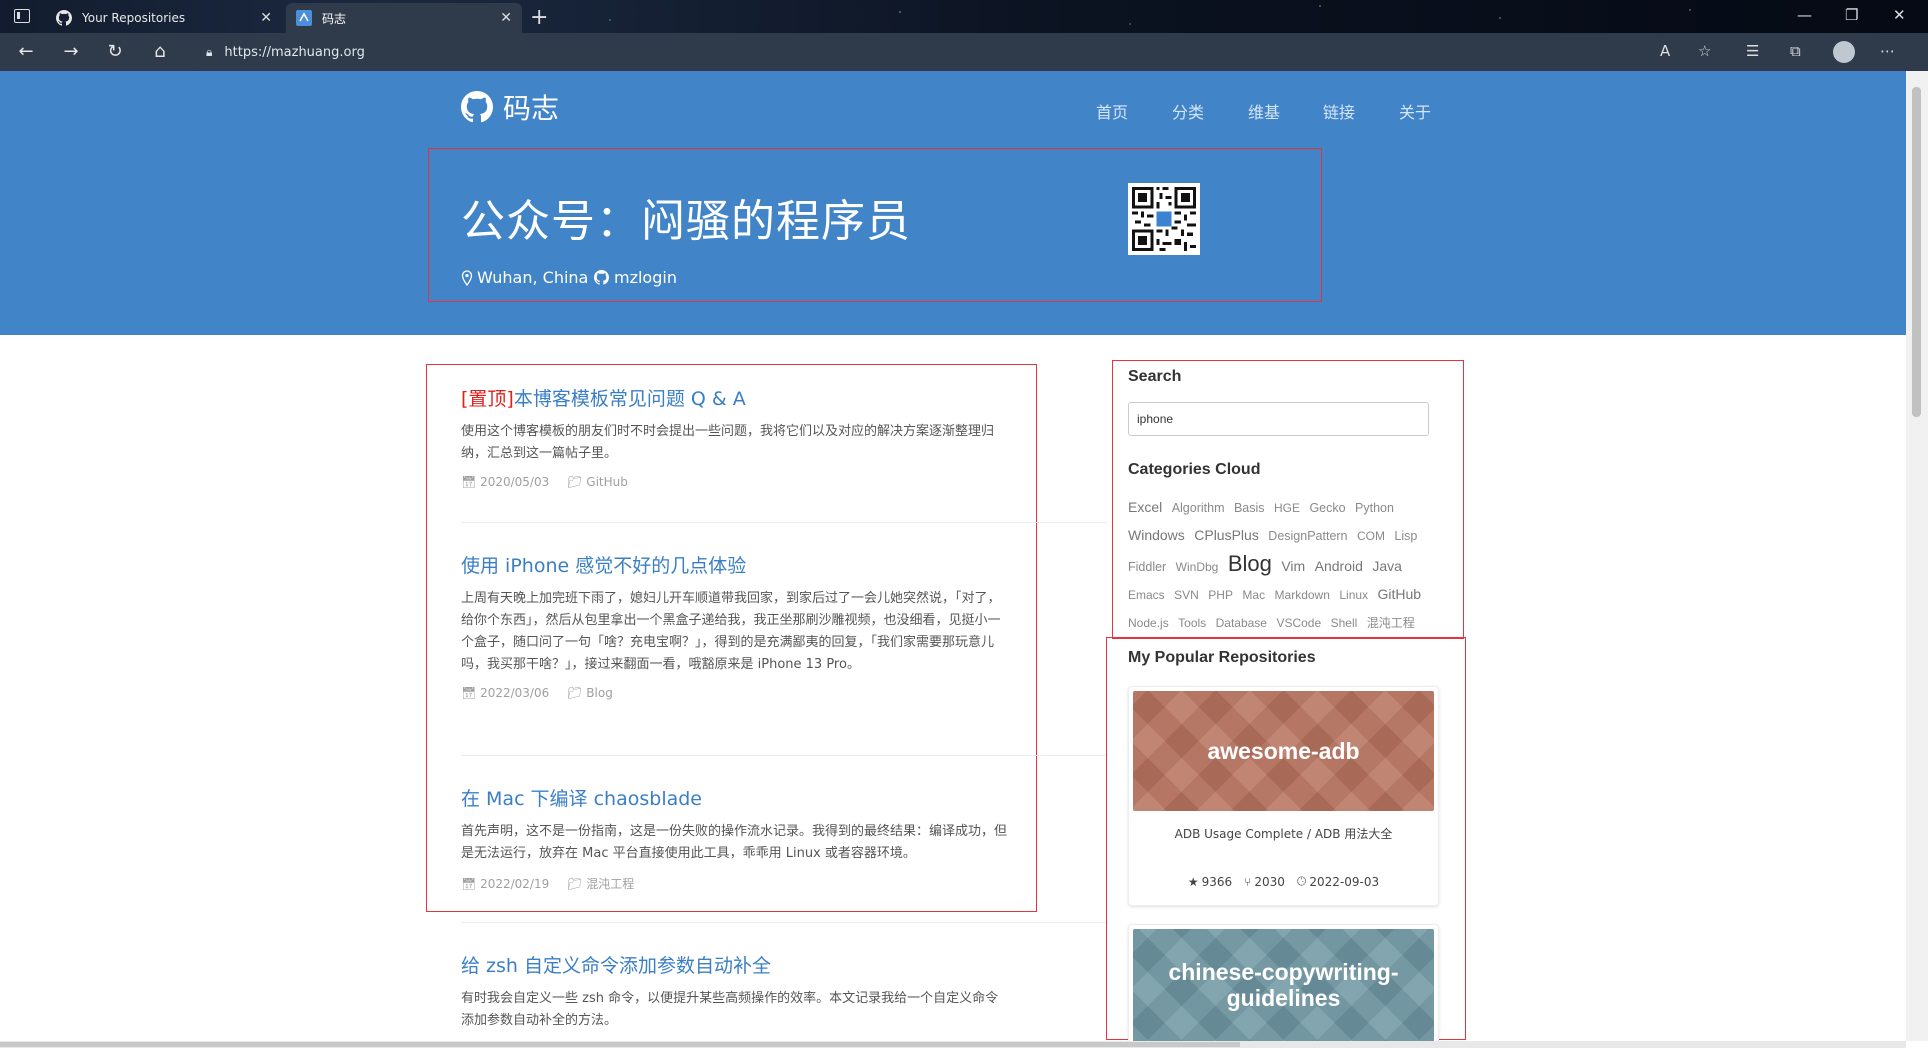 This screenshot has width=1928, height=1048. Describe the element at coordinates (1156, 535) in the screenshot. I see `category-tag: Windows` at that location.